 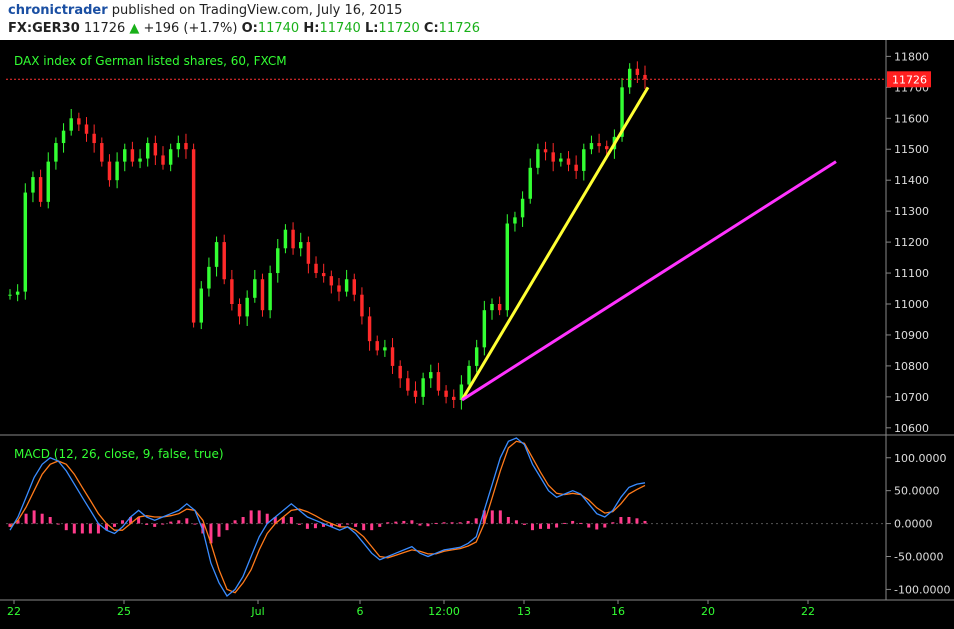 What do you see at coordinates (311, 28) in the screenshot?
I see `high-label: H:` at bounding box center [311, 28].